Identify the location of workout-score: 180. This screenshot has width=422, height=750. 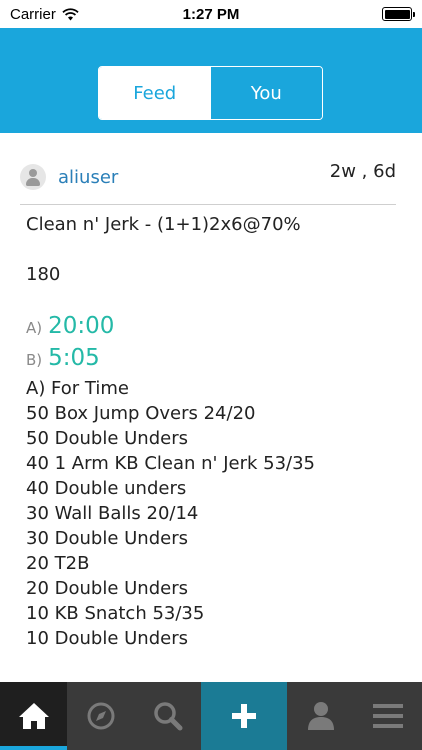
(43, 274).